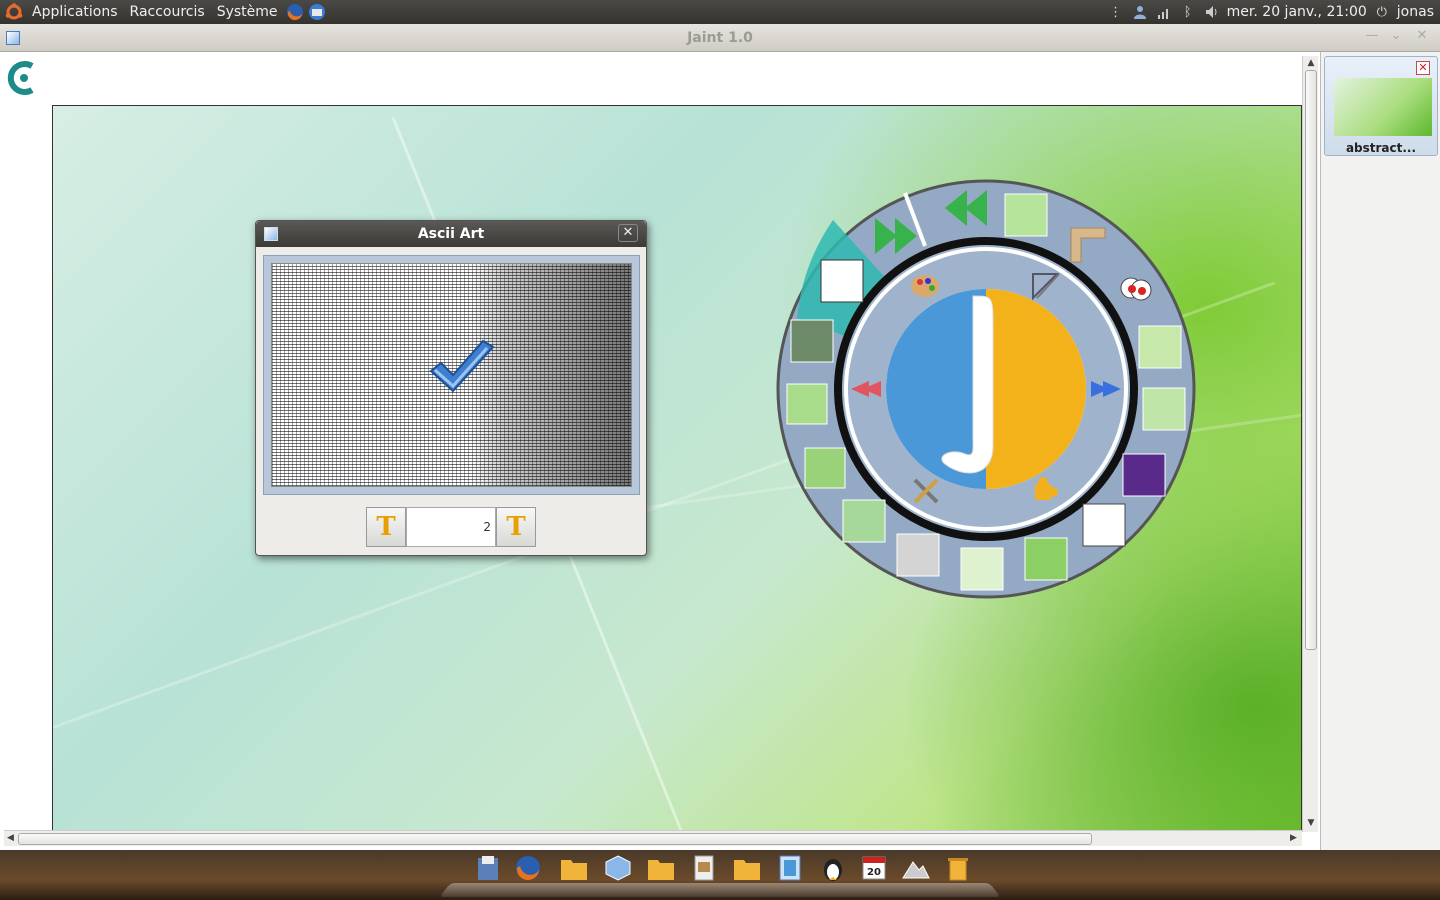 The image size is (1440, 900). Describe the element at coordinates (1212, 12) in the screenshot. I see `volume-icon` at that location.